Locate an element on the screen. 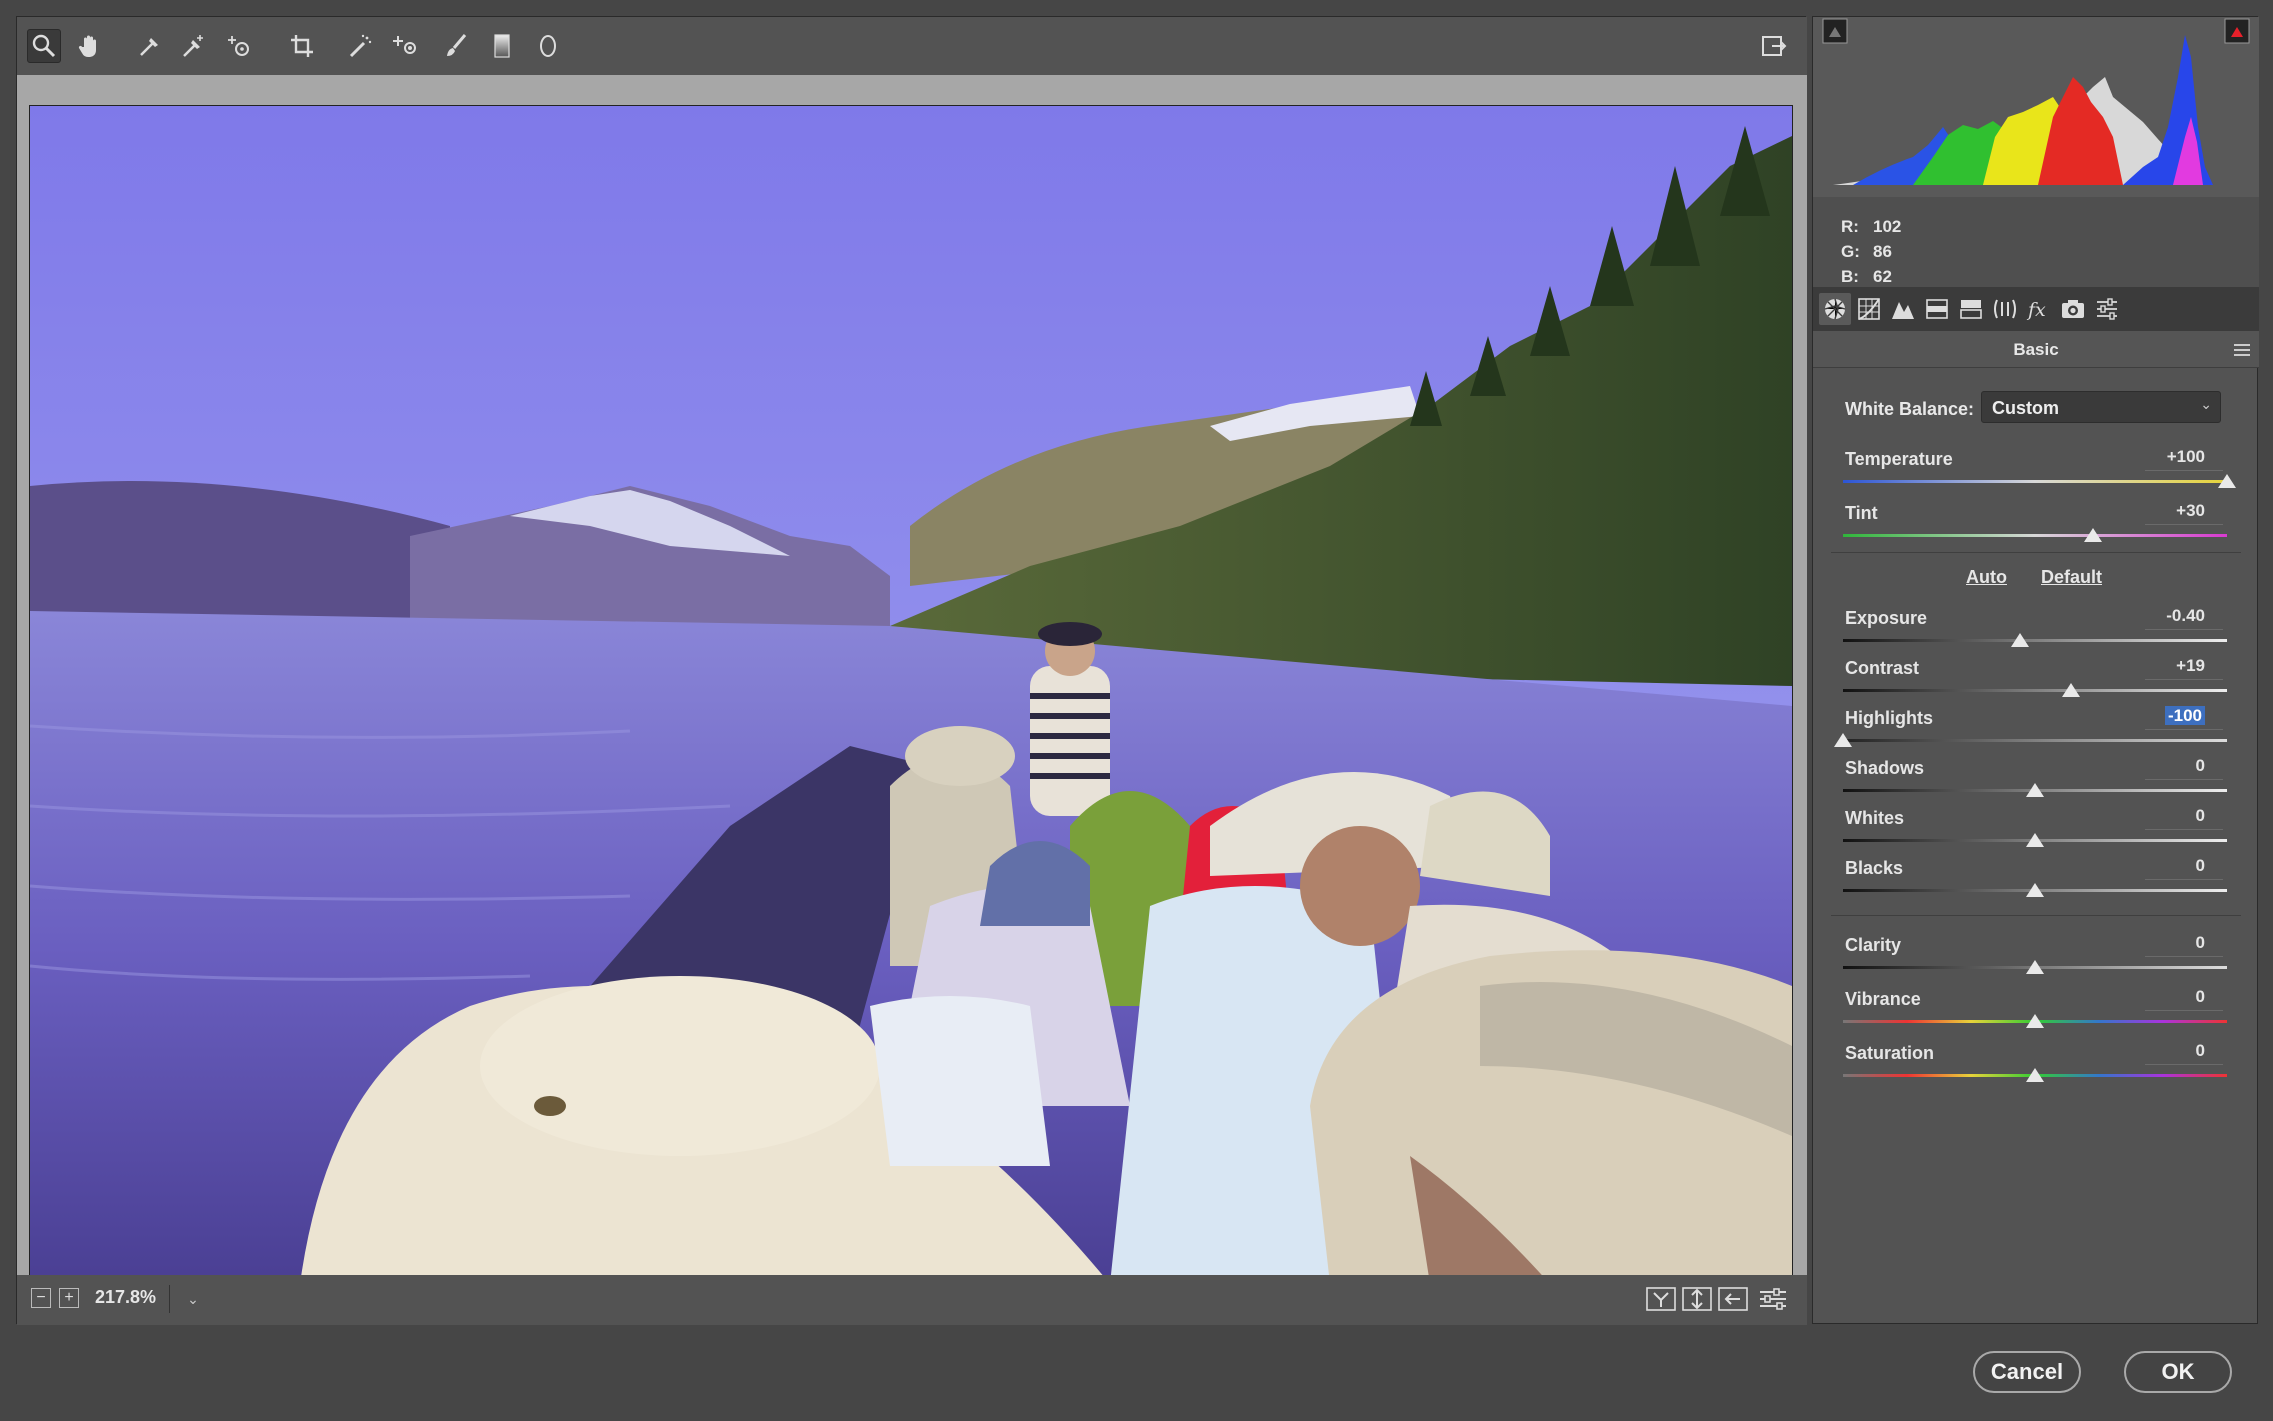 This screenshot has width=2273, height=1421. highlights-slider-thumb is located at coordinates (1843, 740).